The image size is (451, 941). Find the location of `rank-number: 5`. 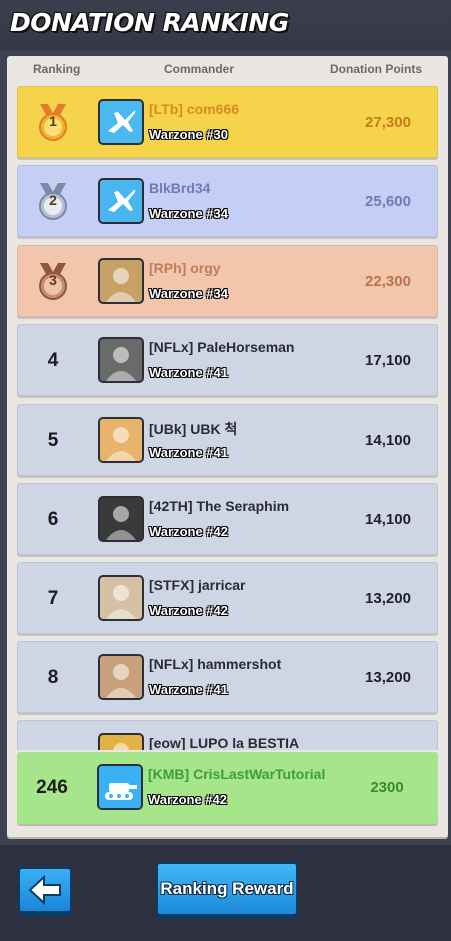

rank-number: 5 is located at coordinates (53, 440).